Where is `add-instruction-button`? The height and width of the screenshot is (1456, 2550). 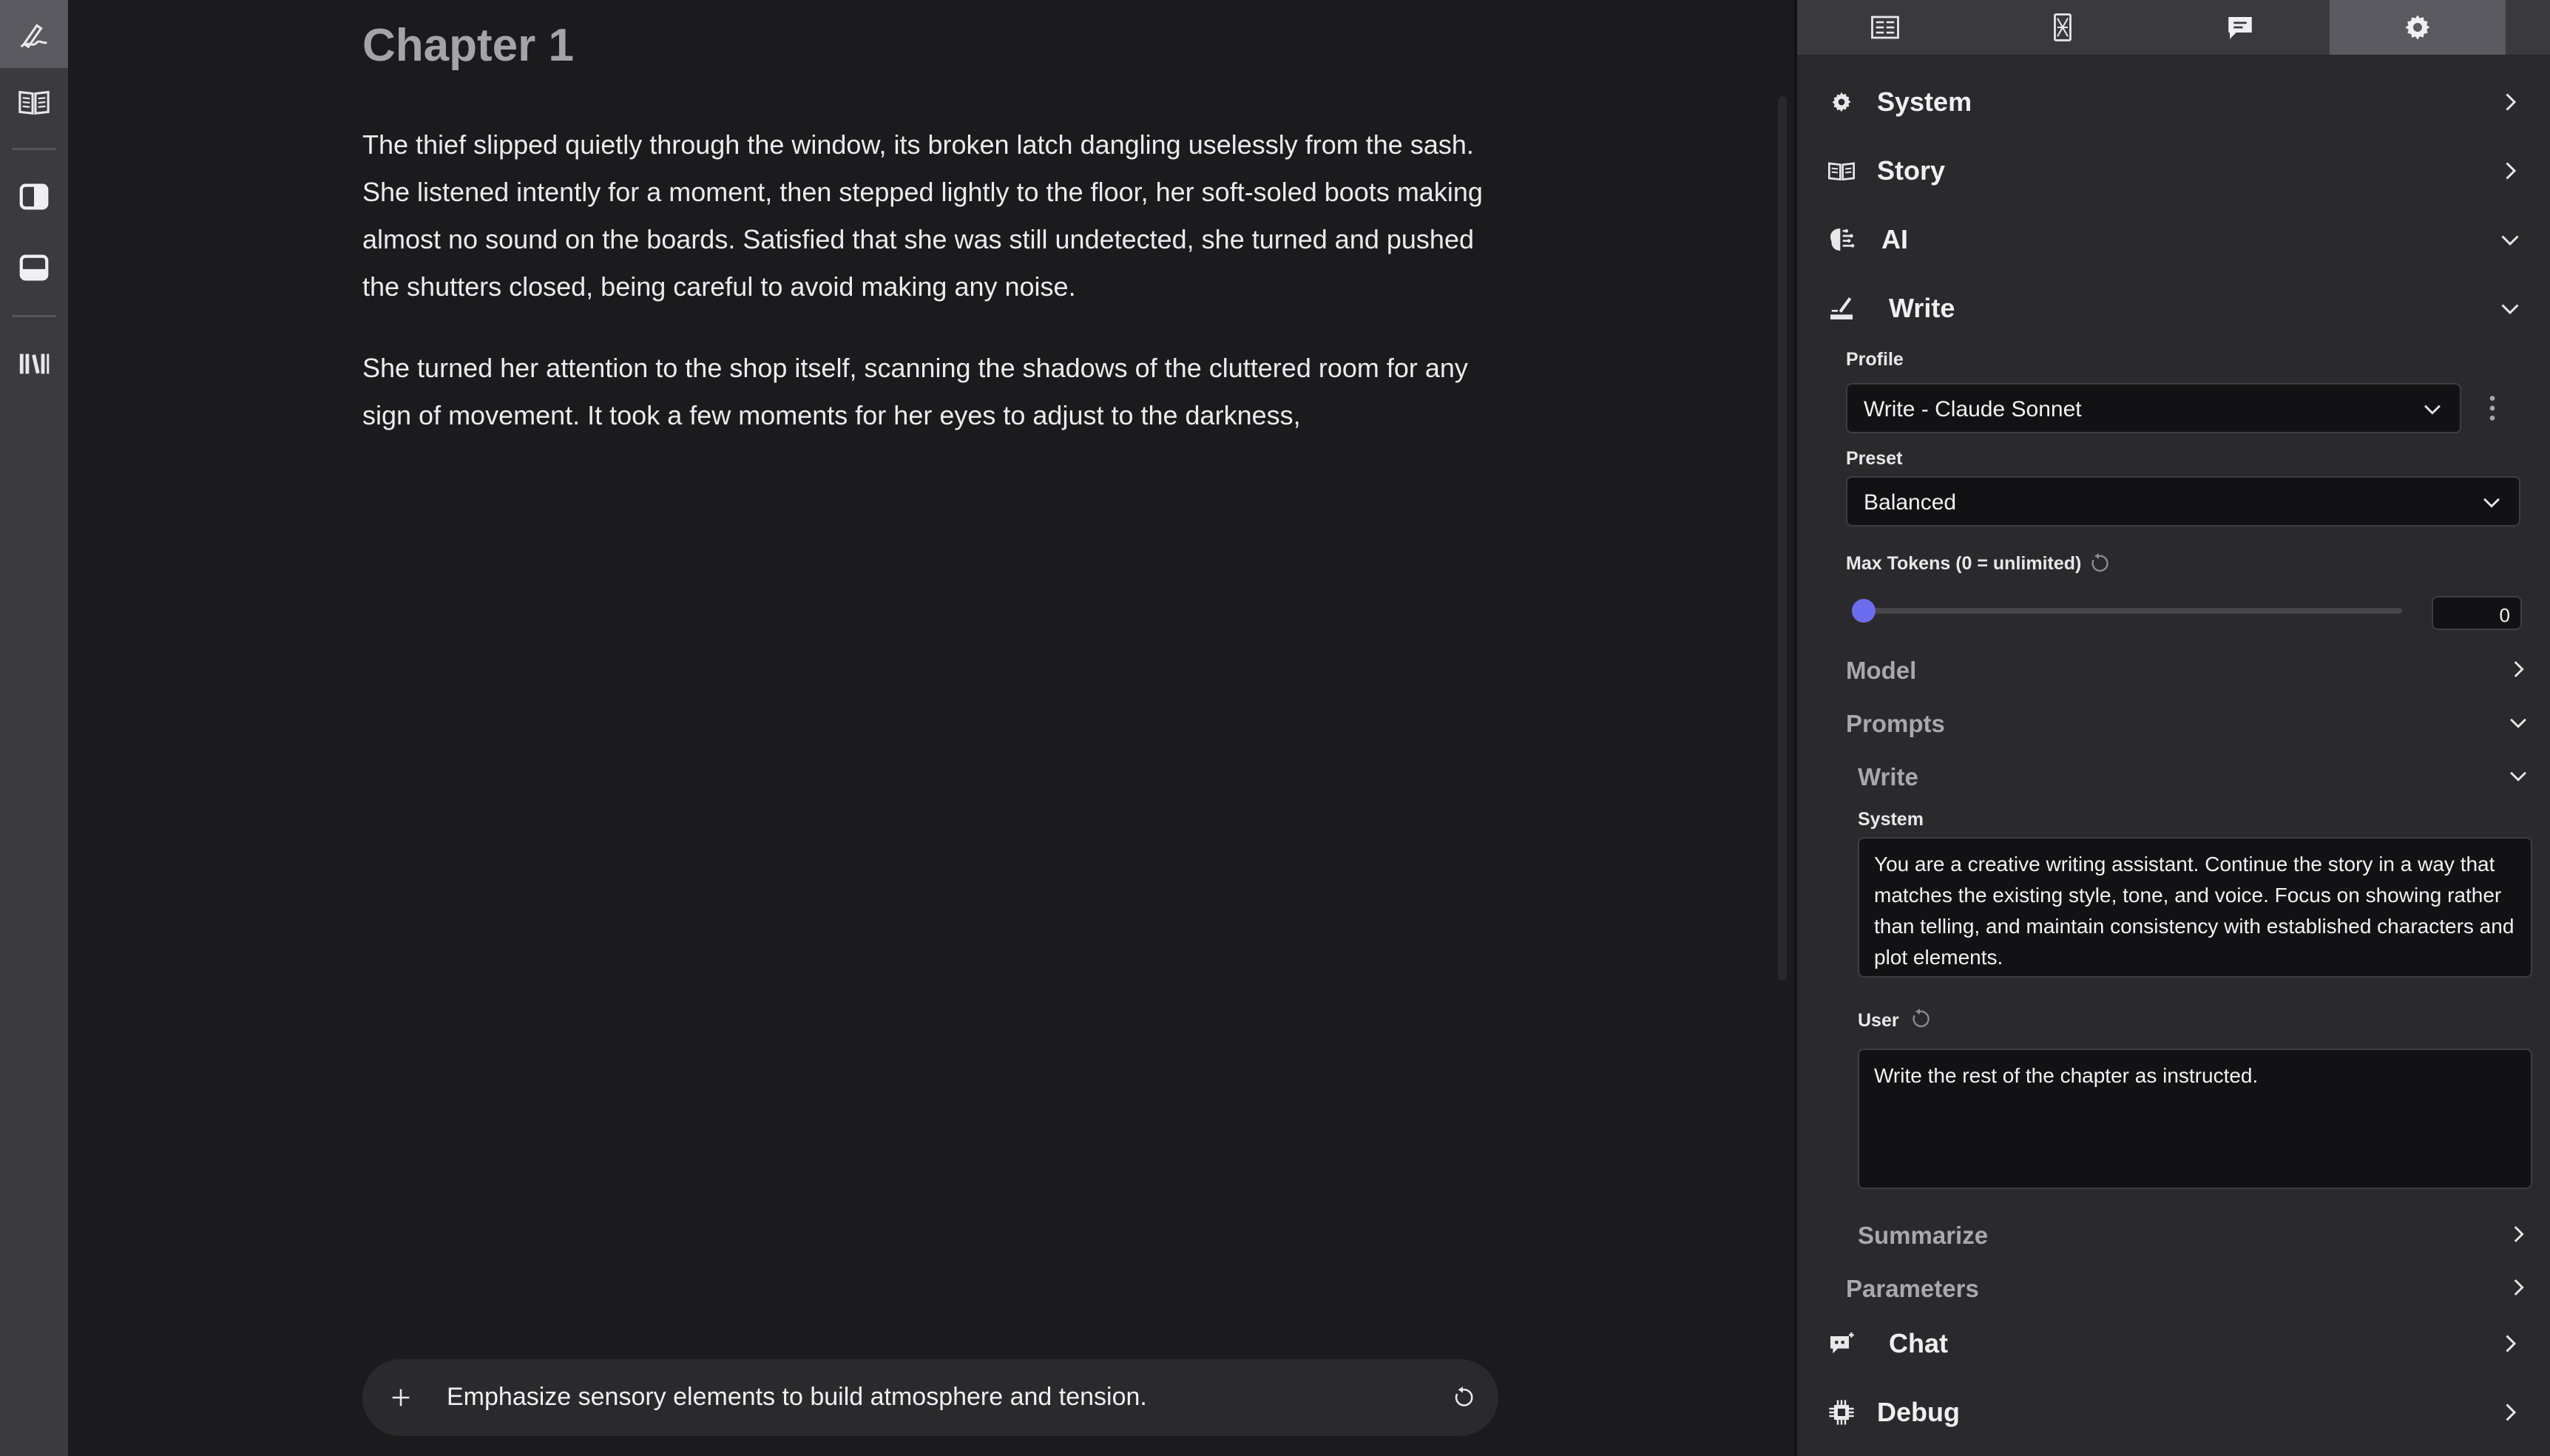
add-instruction-button is located at coordinates (401, 1397).